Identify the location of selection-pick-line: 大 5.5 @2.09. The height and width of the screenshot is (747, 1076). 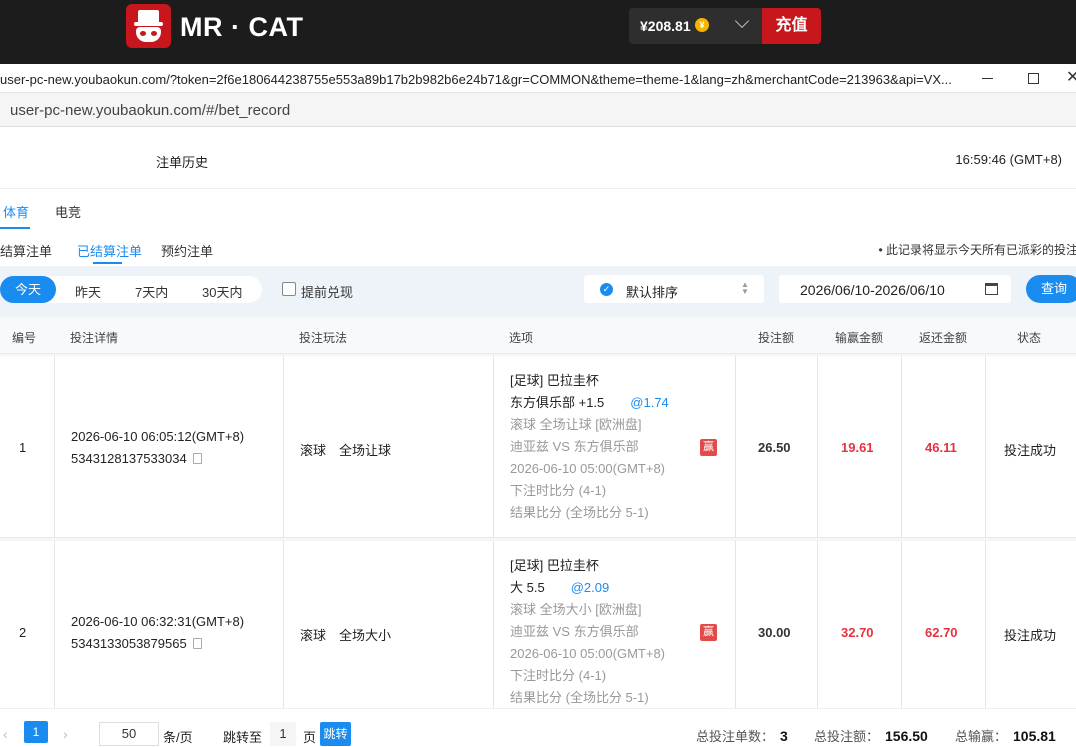
(587, 588).